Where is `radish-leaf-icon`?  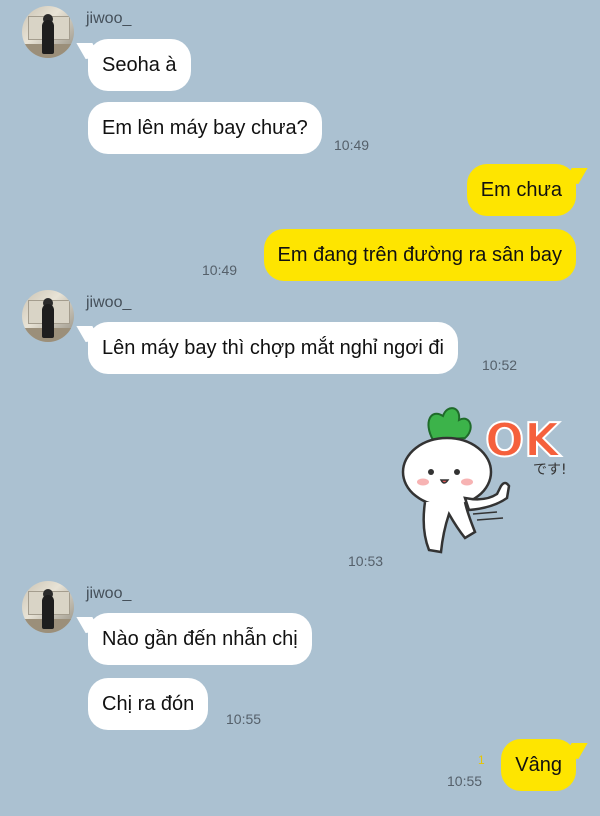 radish-leaf-icon is located at coordinates (449, 424).